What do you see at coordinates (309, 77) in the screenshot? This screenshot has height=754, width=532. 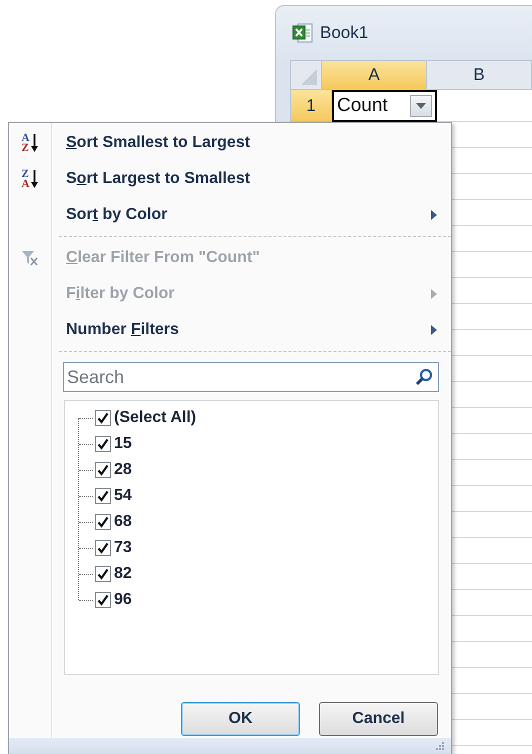 I see `triangle-icon` at bounding box center [309, 77].